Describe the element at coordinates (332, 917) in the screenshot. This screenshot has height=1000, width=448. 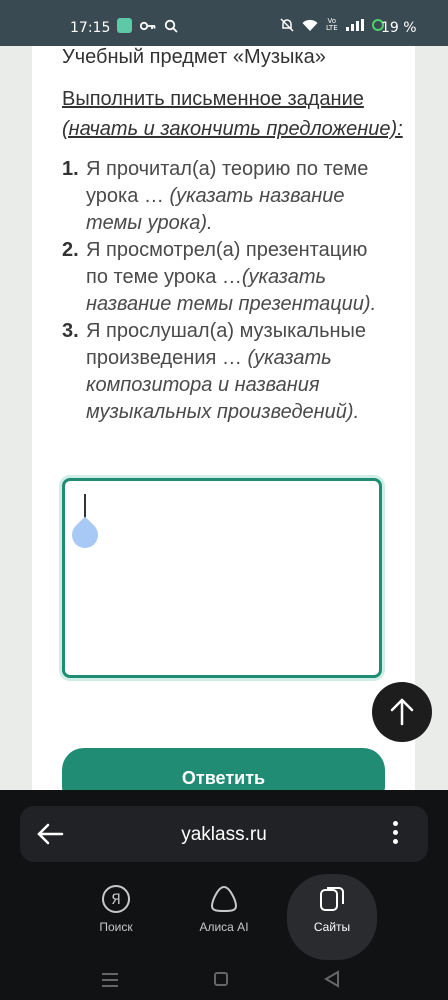
I see `tab-sites: Сайты` at that location.